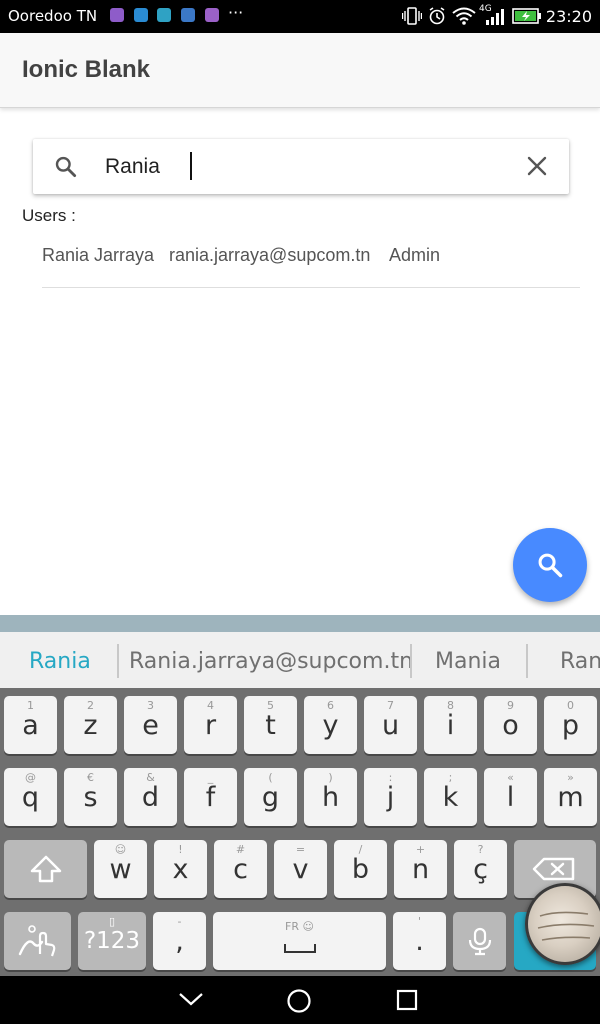 Image resolution: width=600 pixels, height=1024 pixels. I want to click on language-label: FR ☺, so click(299, 926).